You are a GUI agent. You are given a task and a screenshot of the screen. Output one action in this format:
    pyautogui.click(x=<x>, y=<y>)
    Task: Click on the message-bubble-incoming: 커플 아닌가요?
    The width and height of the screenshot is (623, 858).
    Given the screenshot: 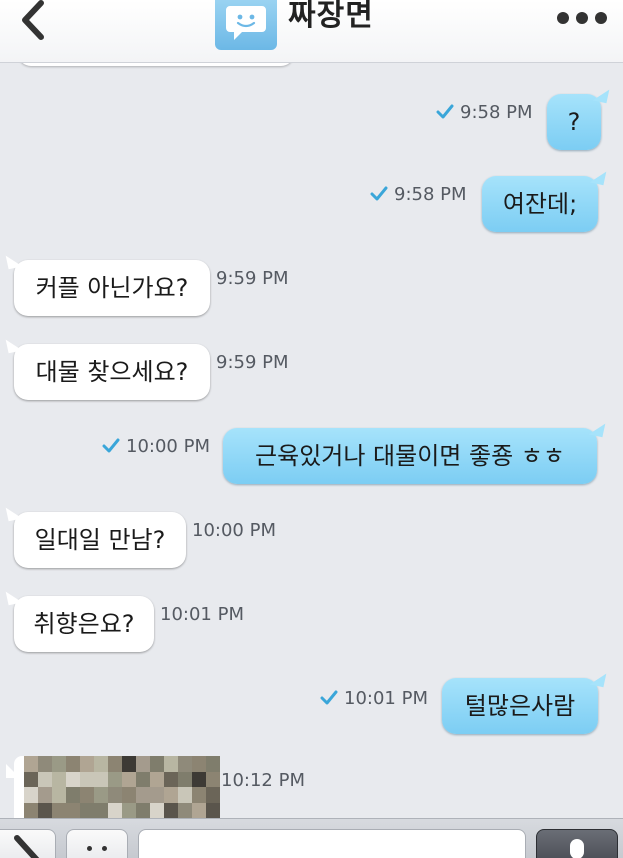 What is the action you would take?
    pyautogui.click(x=112, y=288)
    